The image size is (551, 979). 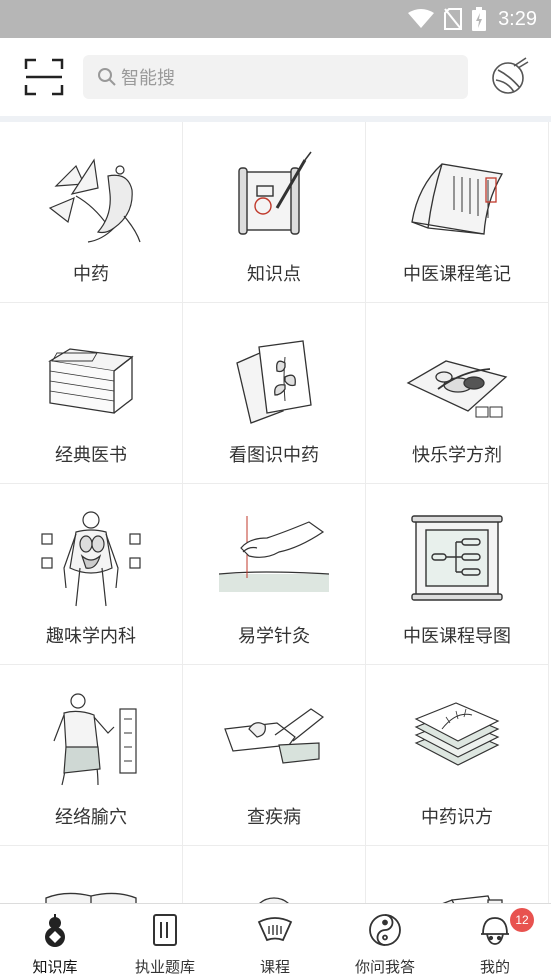 I want to click on grid-item-check-disease: 查疾病, so click(x=274, y=755).